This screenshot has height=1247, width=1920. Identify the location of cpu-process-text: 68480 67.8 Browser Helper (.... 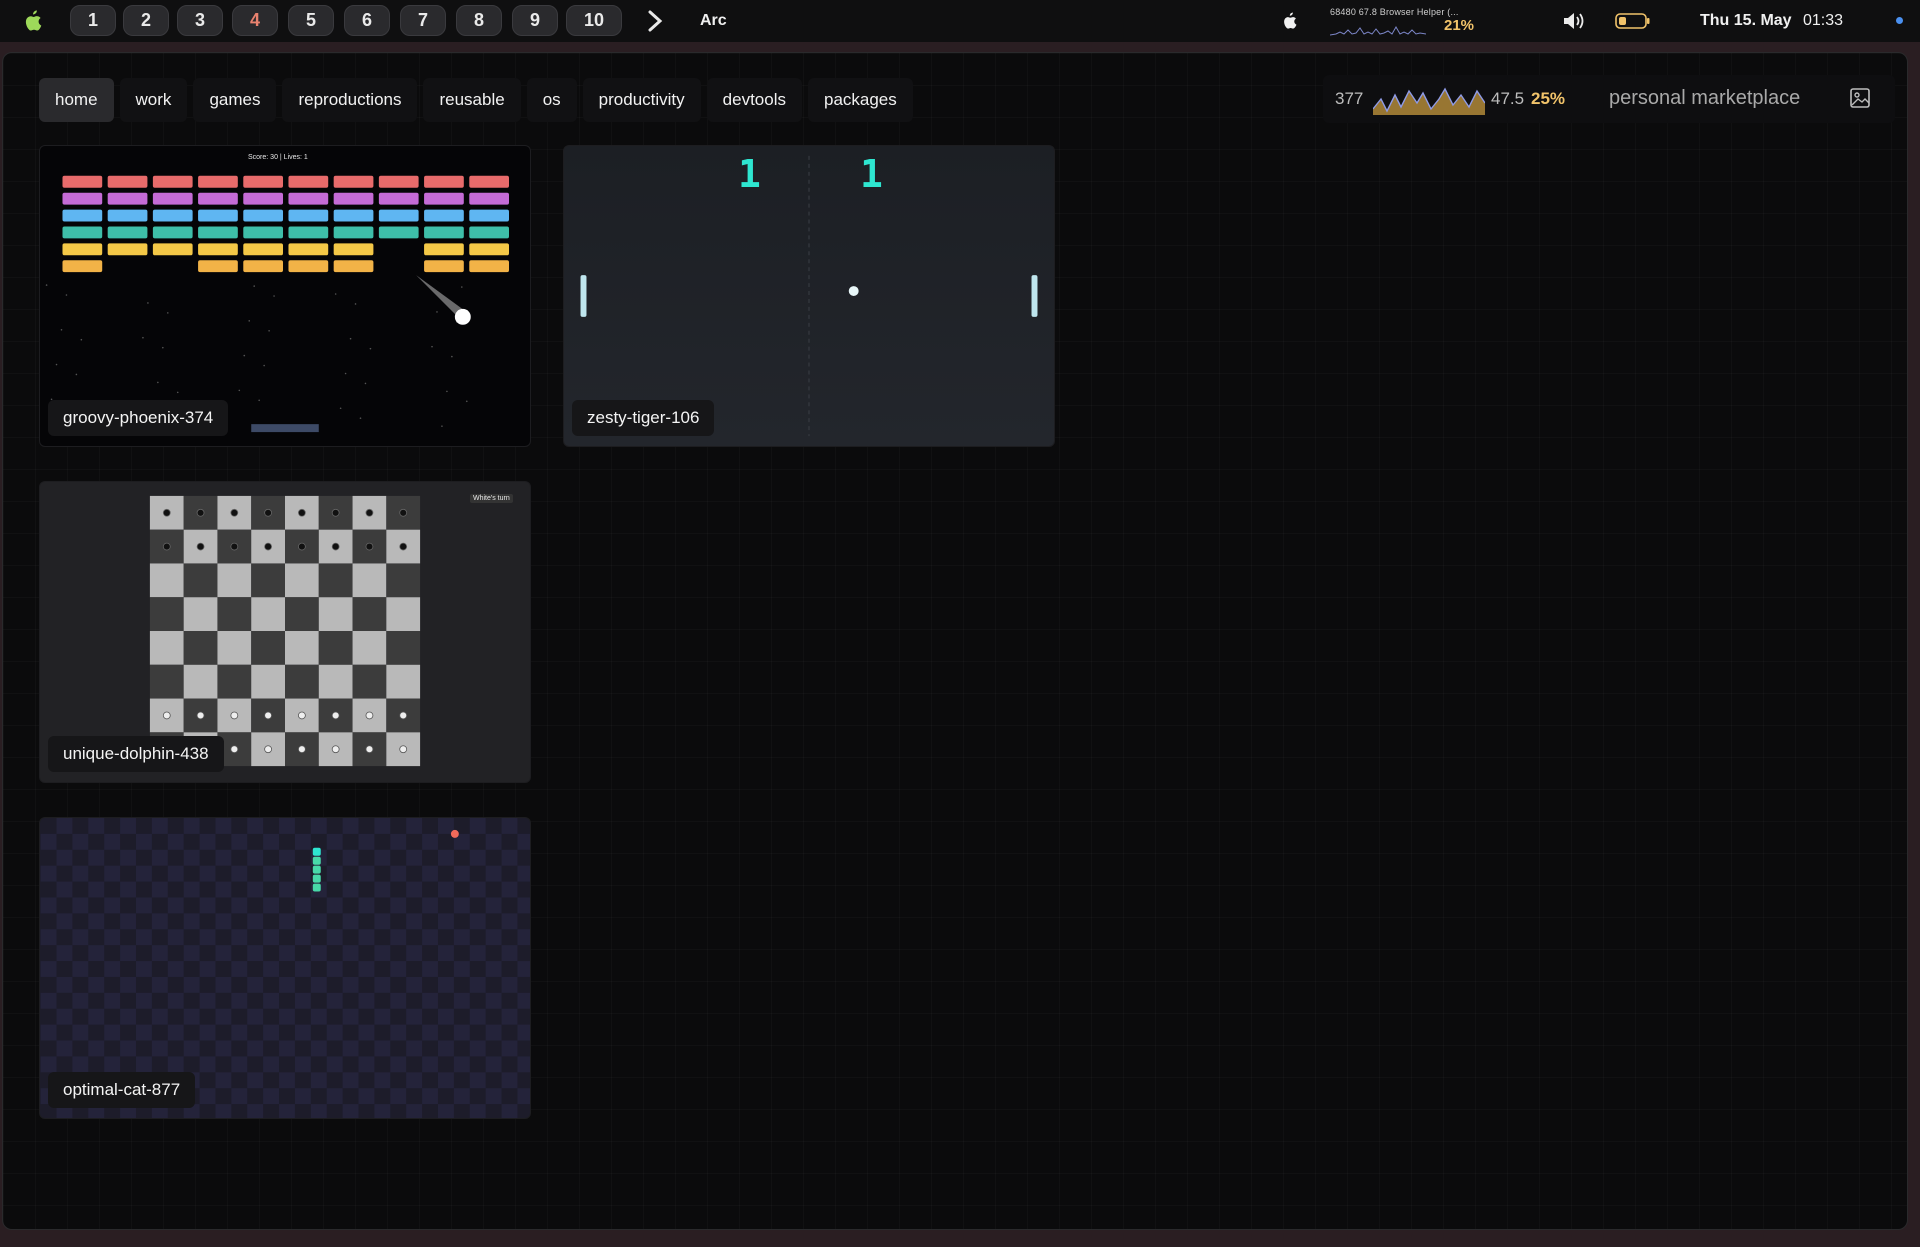
(1394, 12).